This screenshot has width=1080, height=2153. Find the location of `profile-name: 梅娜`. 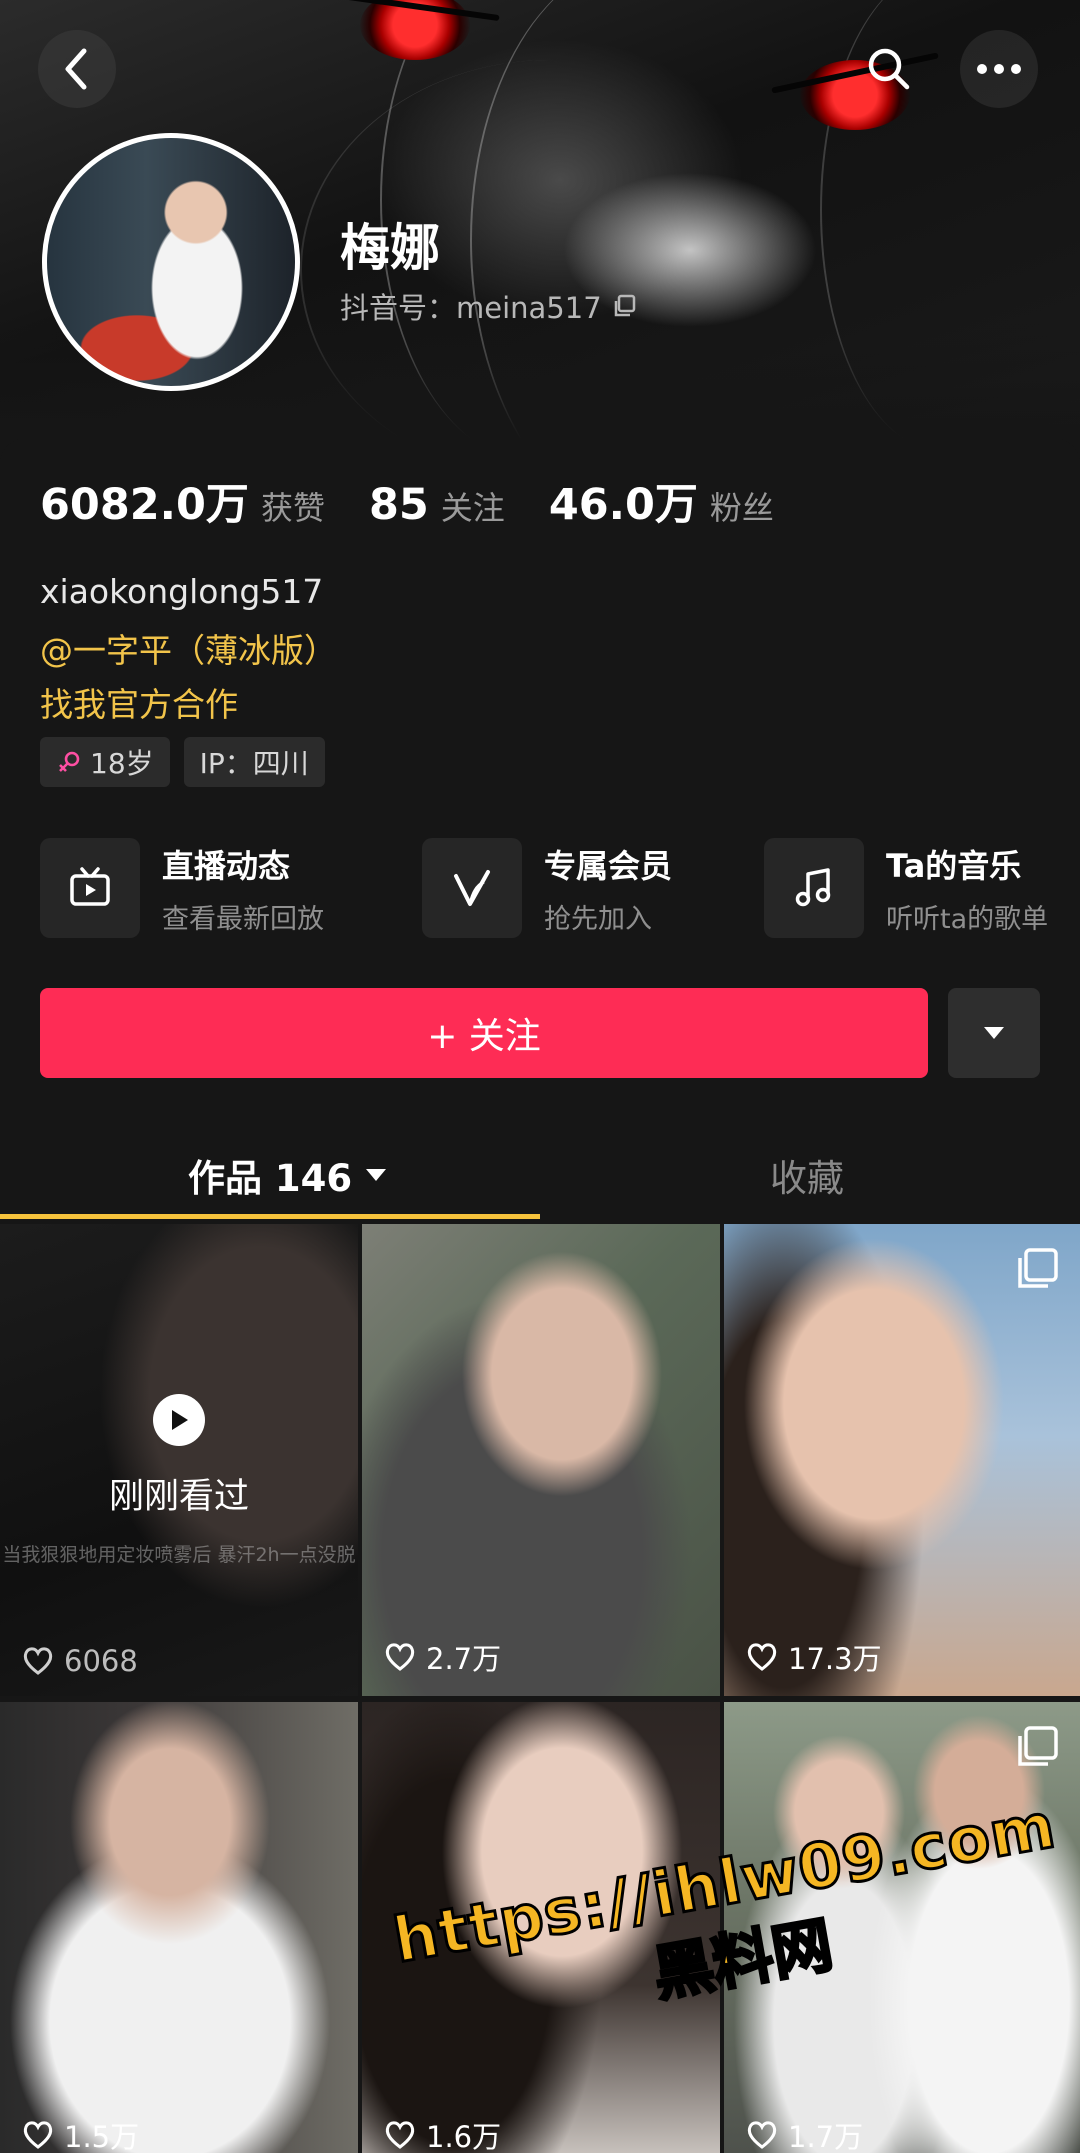

profile-name: 梅娜 is located at coordinates (390, 248).